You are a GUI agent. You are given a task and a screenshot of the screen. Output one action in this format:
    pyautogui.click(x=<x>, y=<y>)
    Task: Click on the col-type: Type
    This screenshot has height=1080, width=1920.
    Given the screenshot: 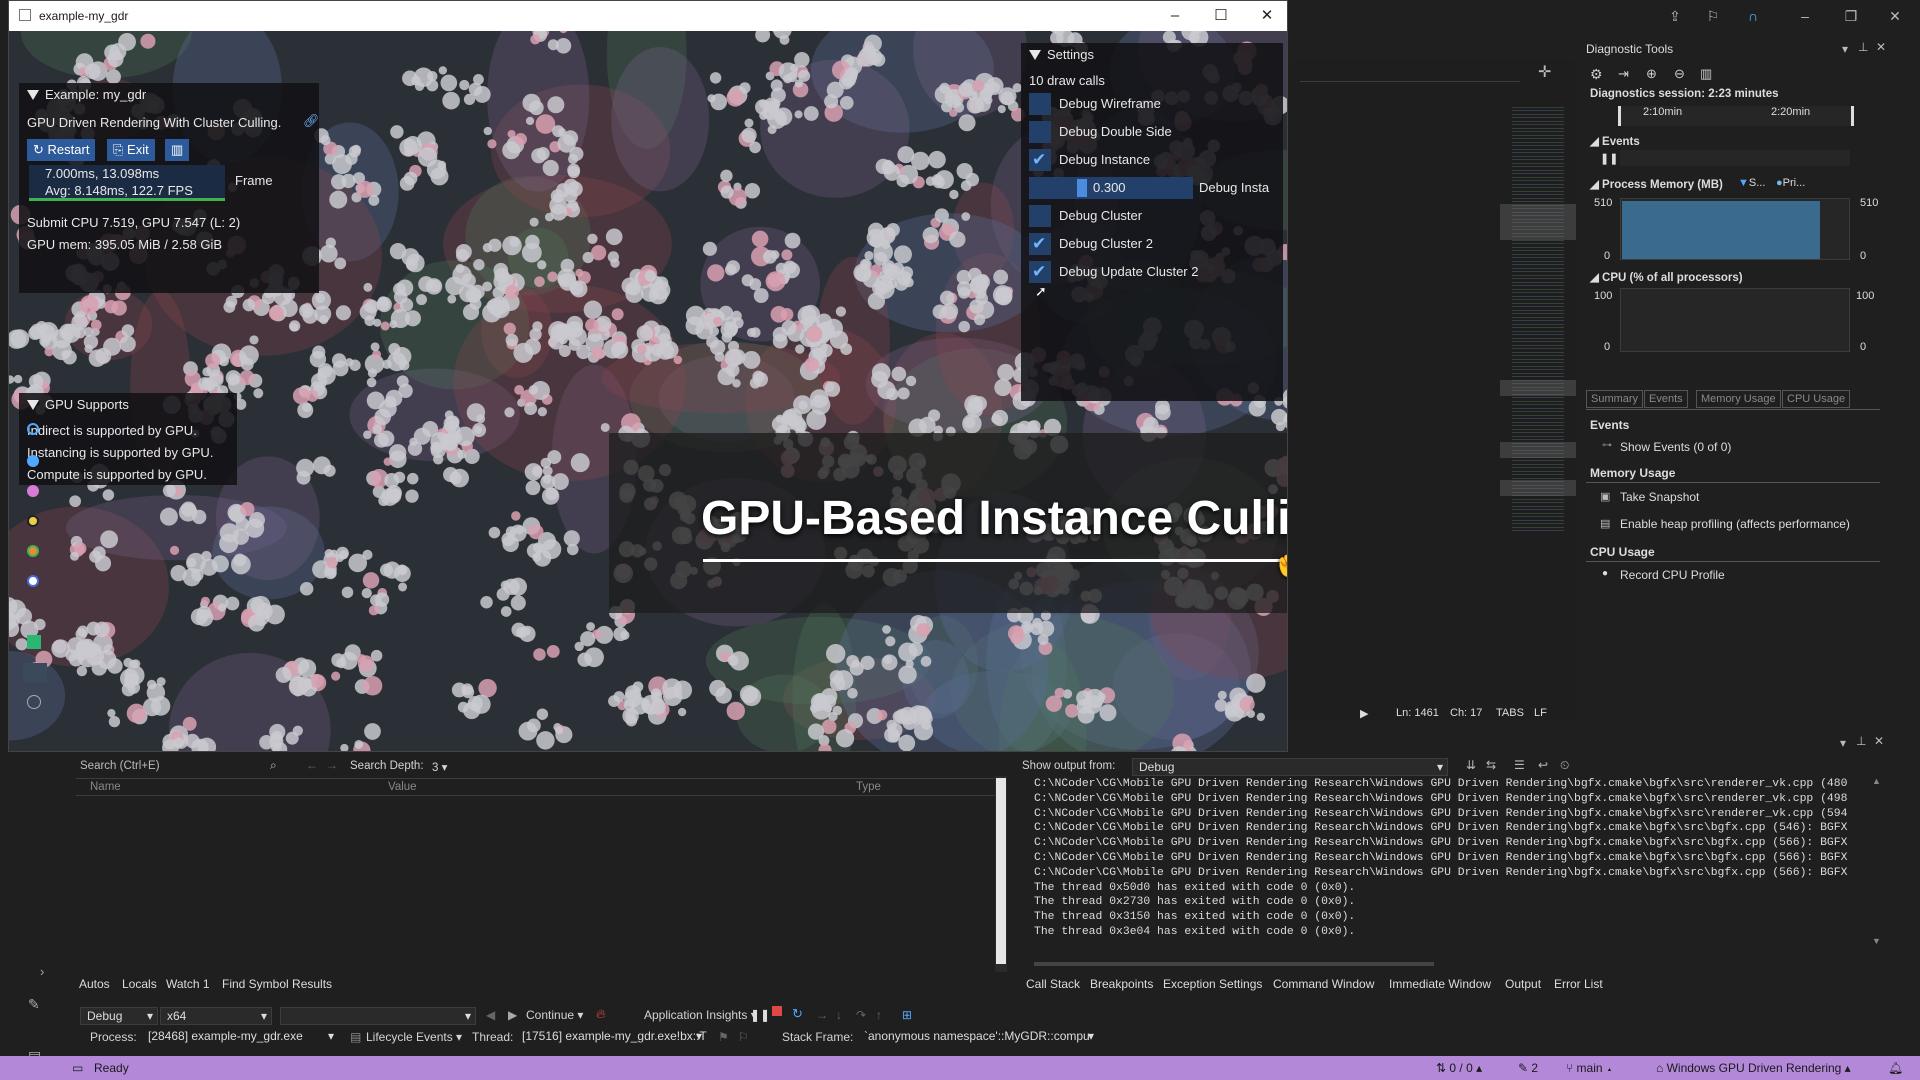 What is the action you would take?
    pyautogui.click(x=868, y=787)
    